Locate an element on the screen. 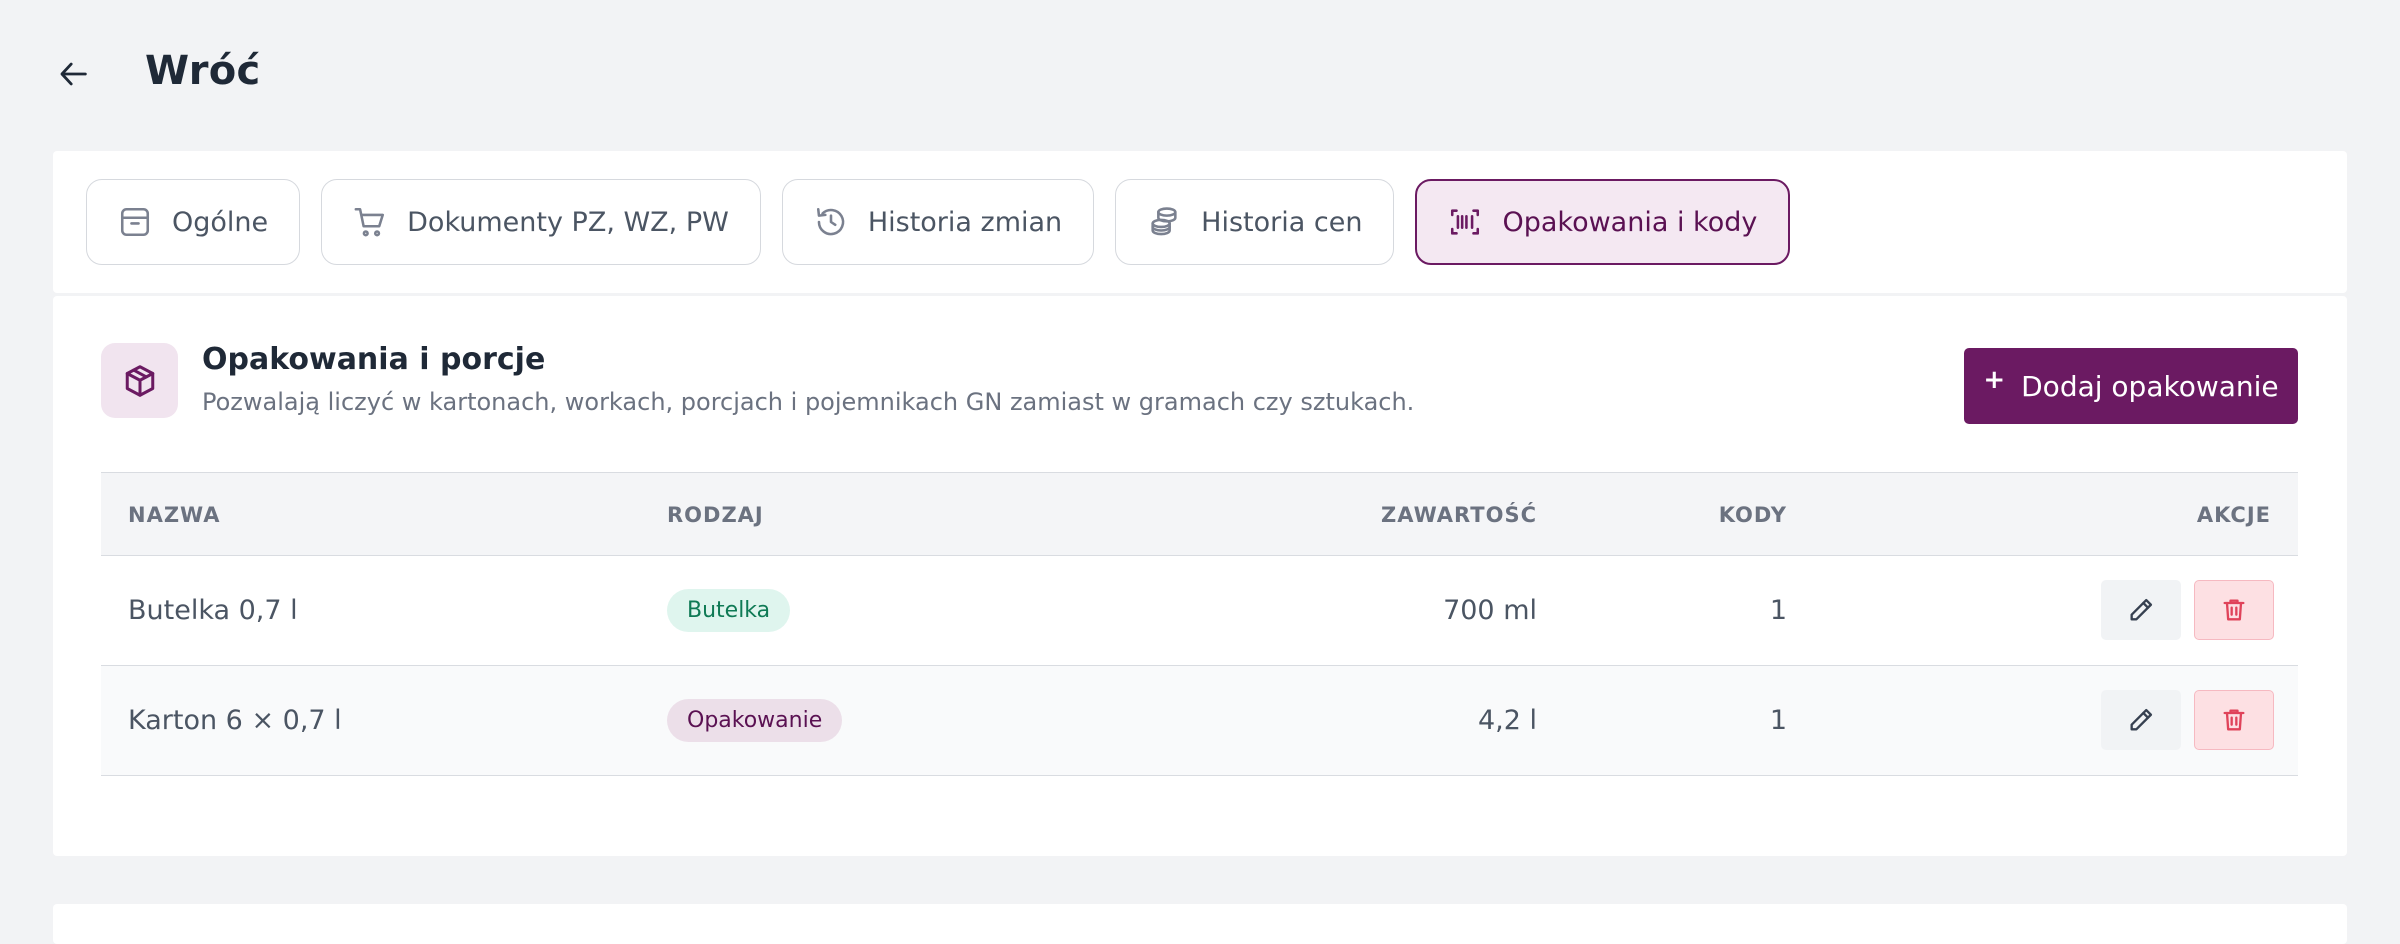  table-header: NAZWA RODZAJ ZAWARTOŚĆ KODY AKCJE is located at coordinates (1199, 514).